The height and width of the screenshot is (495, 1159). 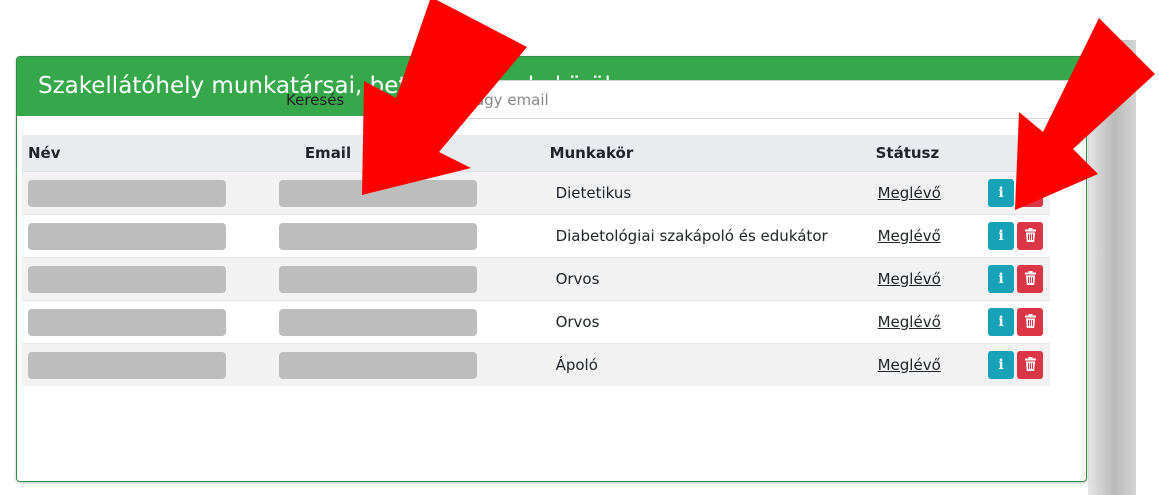 What do you see at coordinates (1085, 114) in the screenshot?
I see `annotation-arrow-right` at bounding box center [1085, 114].